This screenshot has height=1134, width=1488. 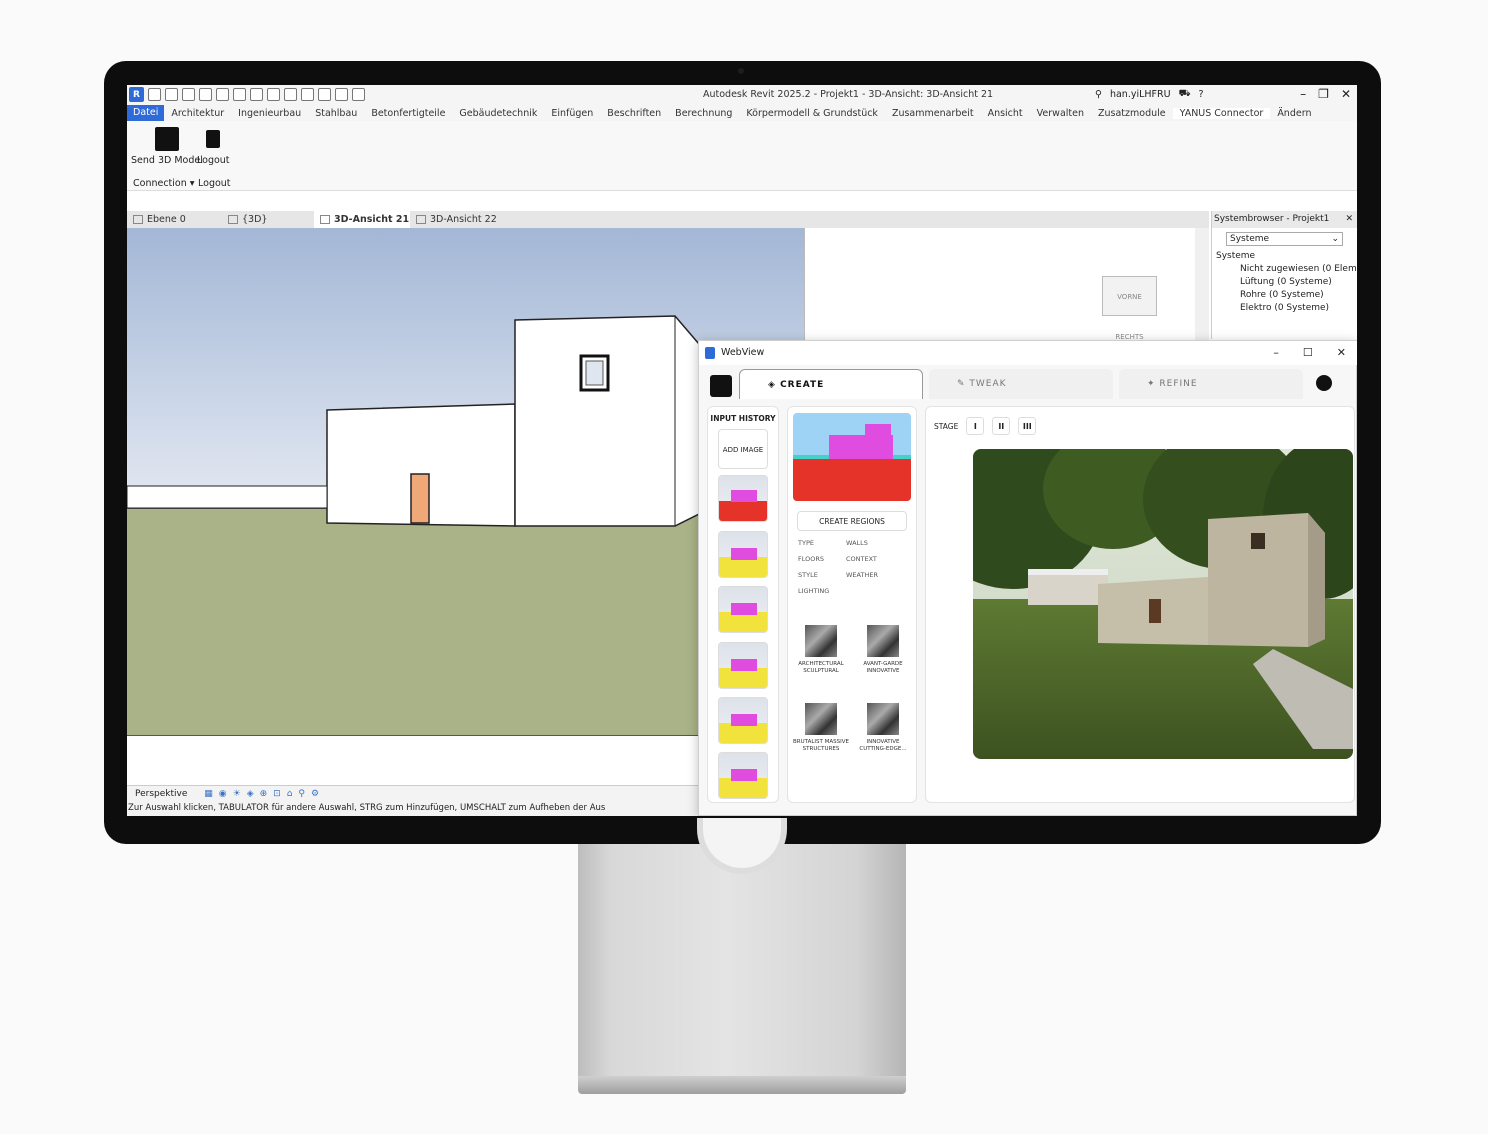 I want to click on menu-berechnung: Berechnung, so click(x=703, y=113).